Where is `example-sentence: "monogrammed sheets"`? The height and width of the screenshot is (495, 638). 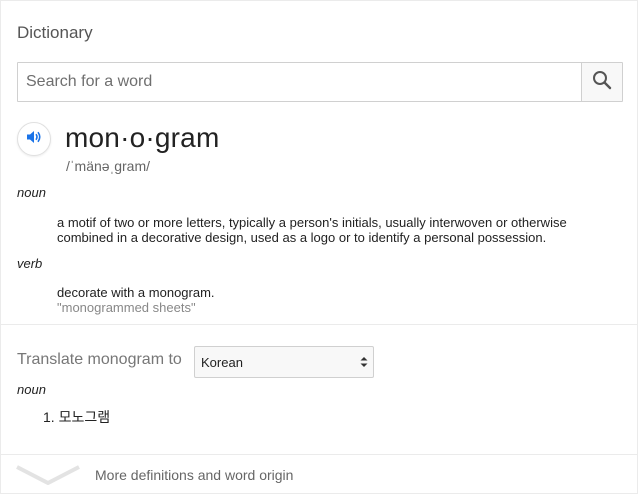
example-sentence: "monogrammed sheets" is located at coordinates (126, 307).